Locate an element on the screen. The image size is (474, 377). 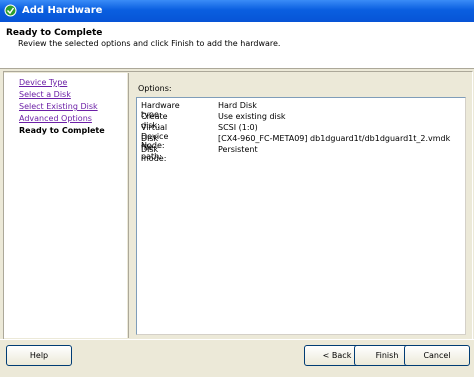
back-button-label: < Back is located at coordinates (337, 355).